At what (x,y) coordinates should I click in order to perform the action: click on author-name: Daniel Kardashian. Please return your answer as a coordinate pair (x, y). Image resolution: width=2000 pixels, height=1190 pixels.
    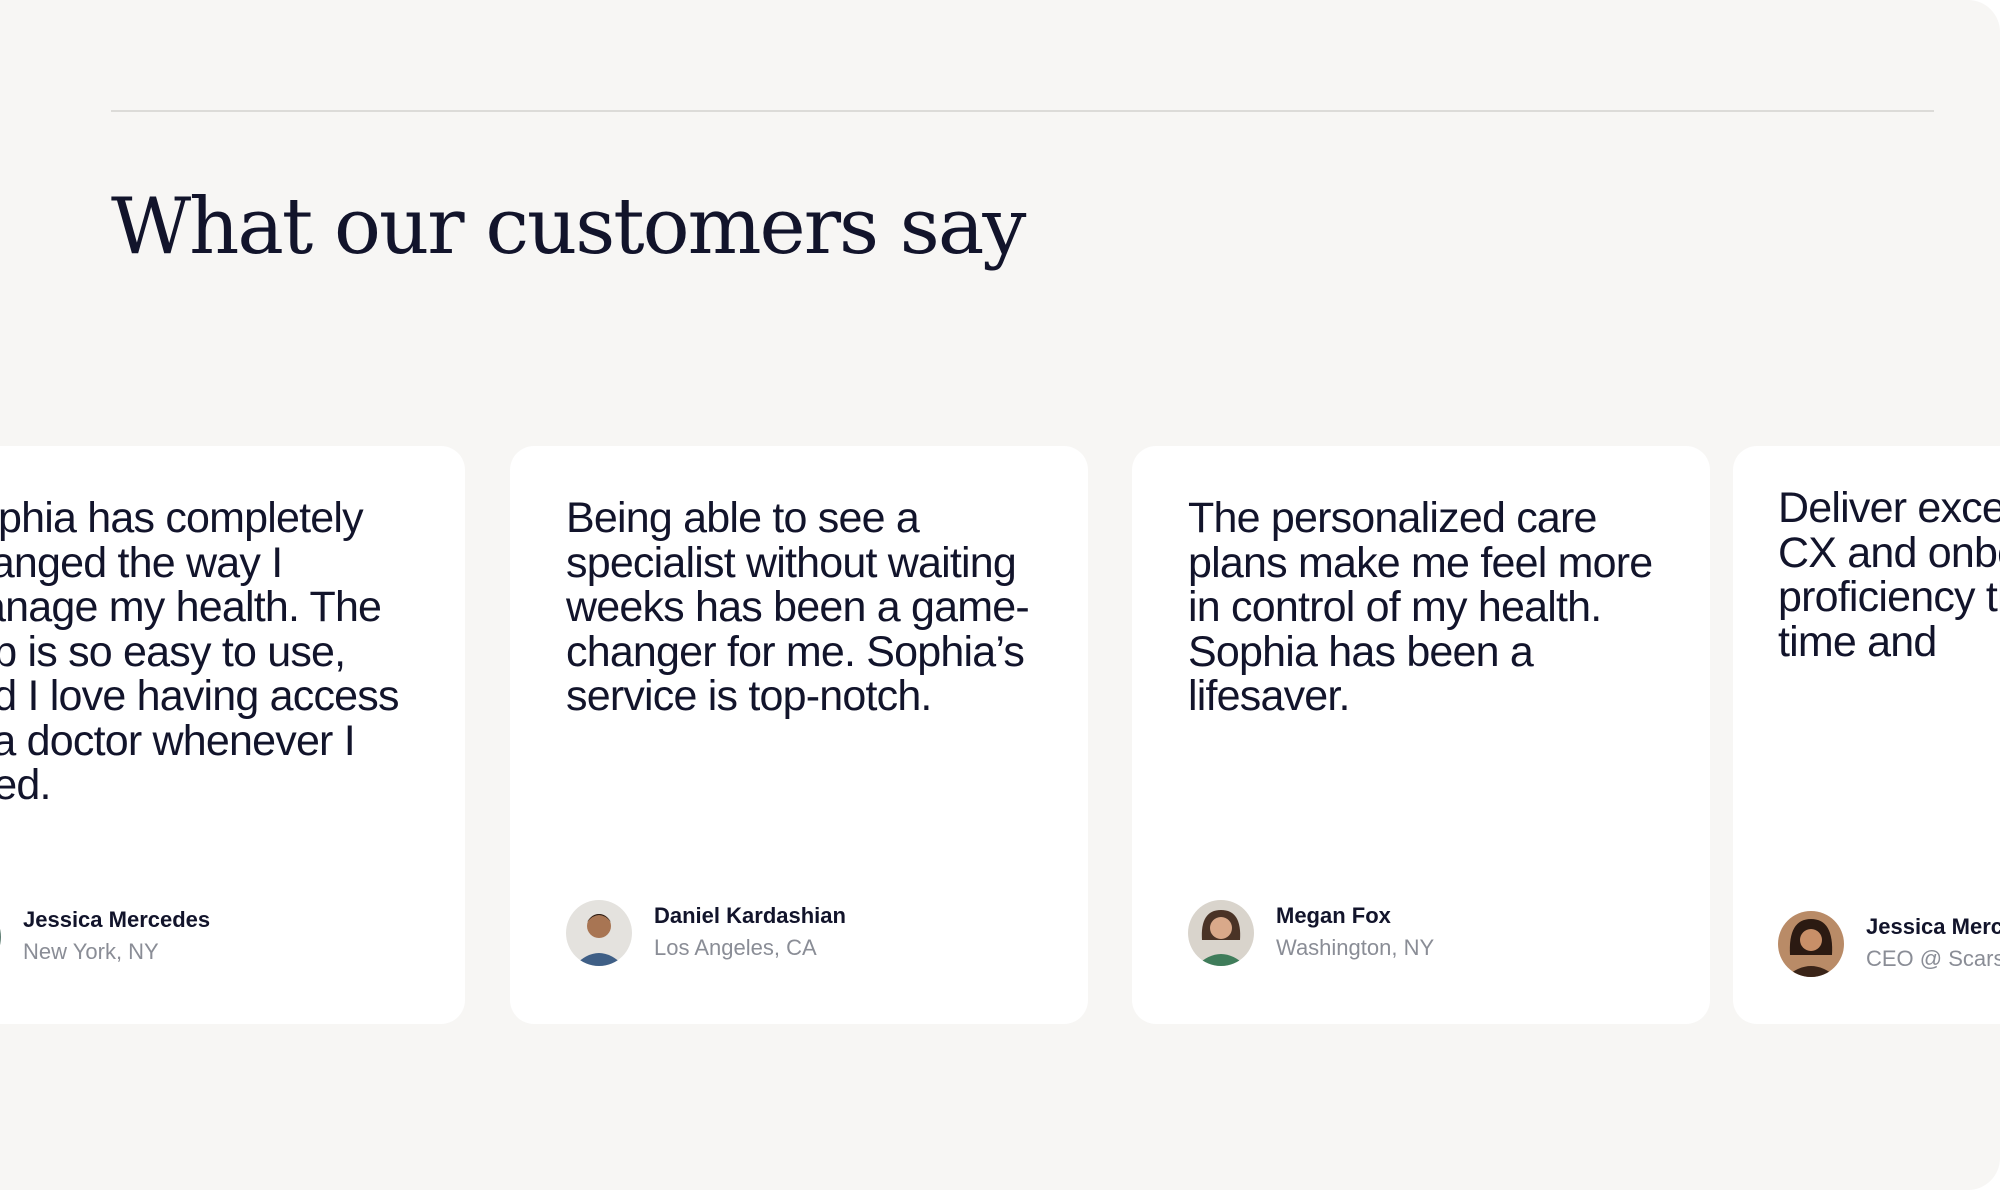
    Looking at the image, I should click on (750, 915).